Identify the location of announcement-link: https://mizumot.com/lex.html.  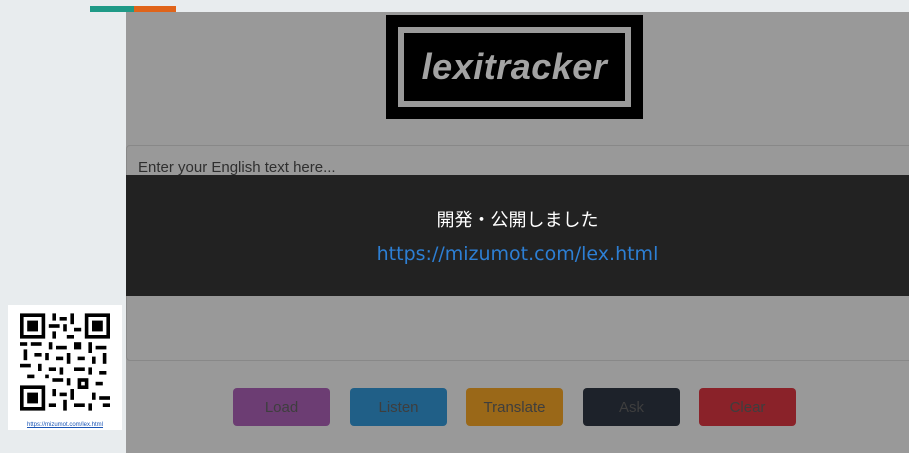
(517, 254).